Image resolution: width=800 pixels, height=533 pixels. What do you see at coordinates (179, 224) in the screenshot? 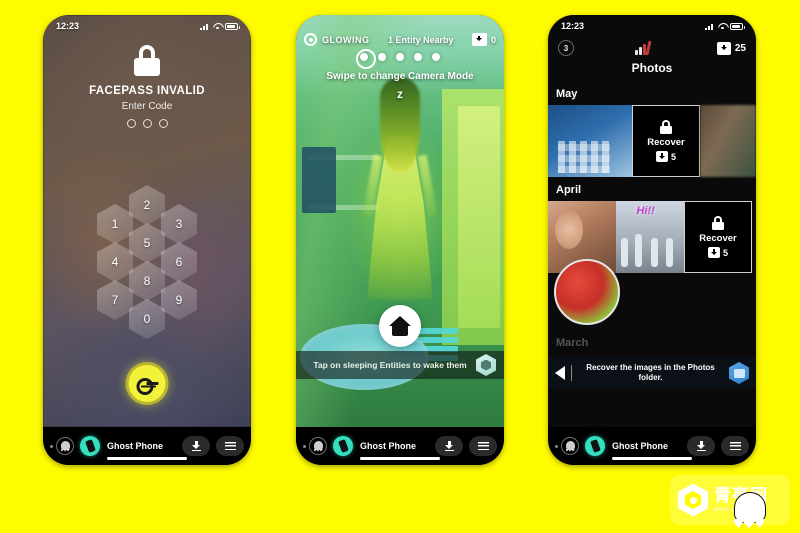
I see `keypad-key-3: 3` at bounding box center [179, 224].